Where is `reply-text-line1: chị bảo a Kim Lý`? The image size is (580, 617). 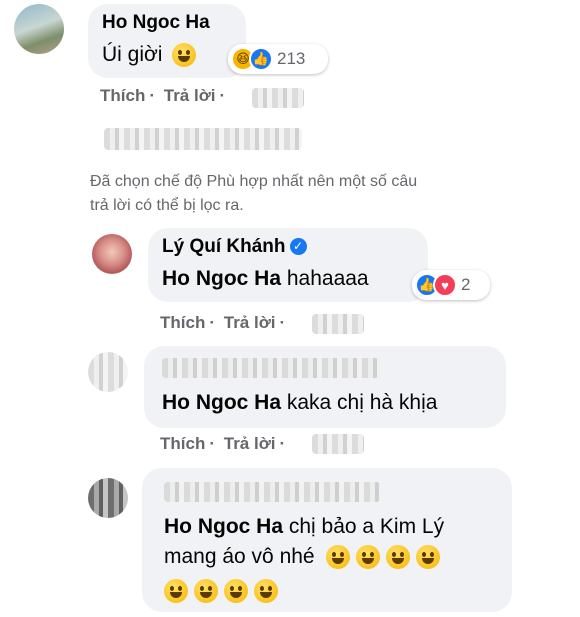
reply-text-line1: chị bảo a Kim Lý is located at coordinates (366, 526).